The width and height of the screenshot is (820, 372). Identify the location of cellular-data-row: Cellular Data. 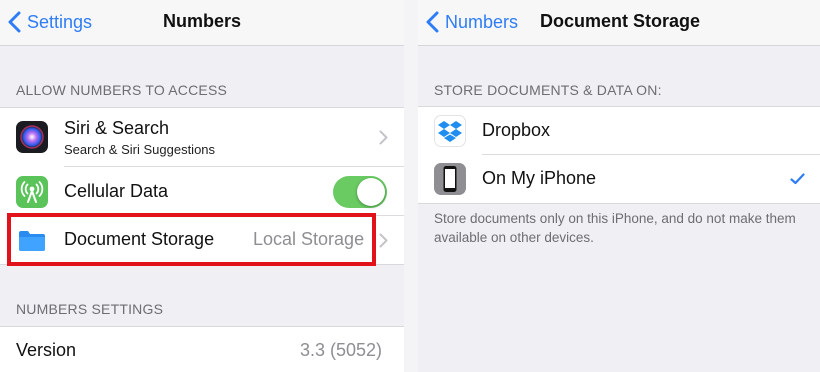
(202, 191).